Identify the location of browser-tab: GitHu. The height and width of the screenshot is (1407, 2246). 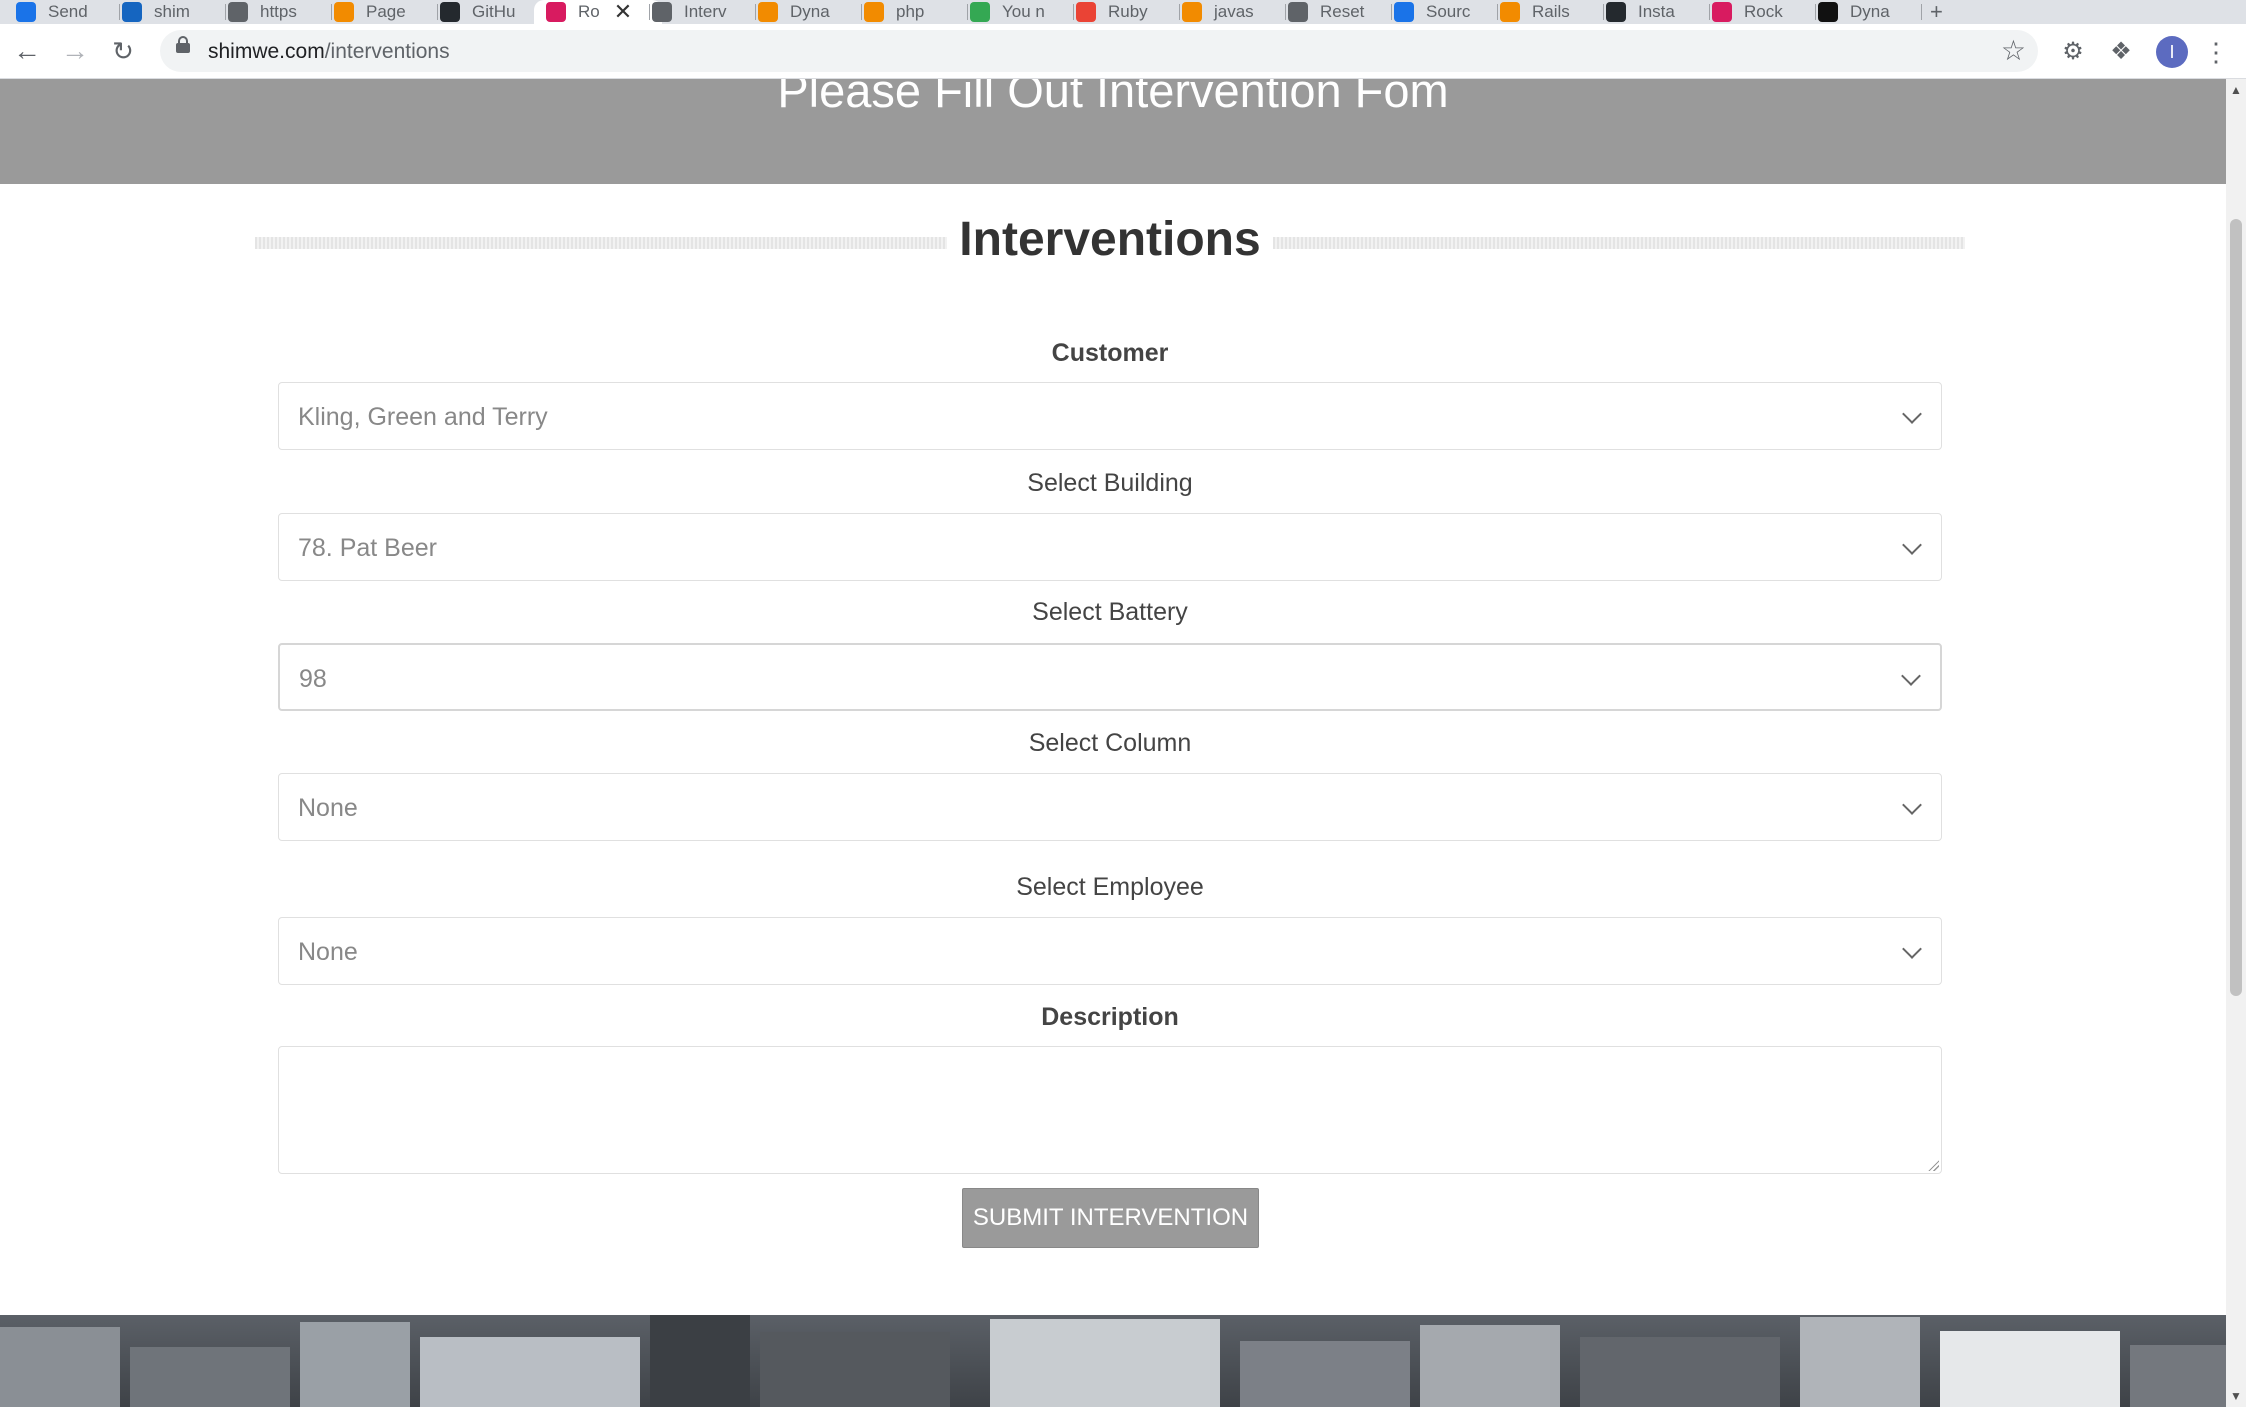
(488, 12).